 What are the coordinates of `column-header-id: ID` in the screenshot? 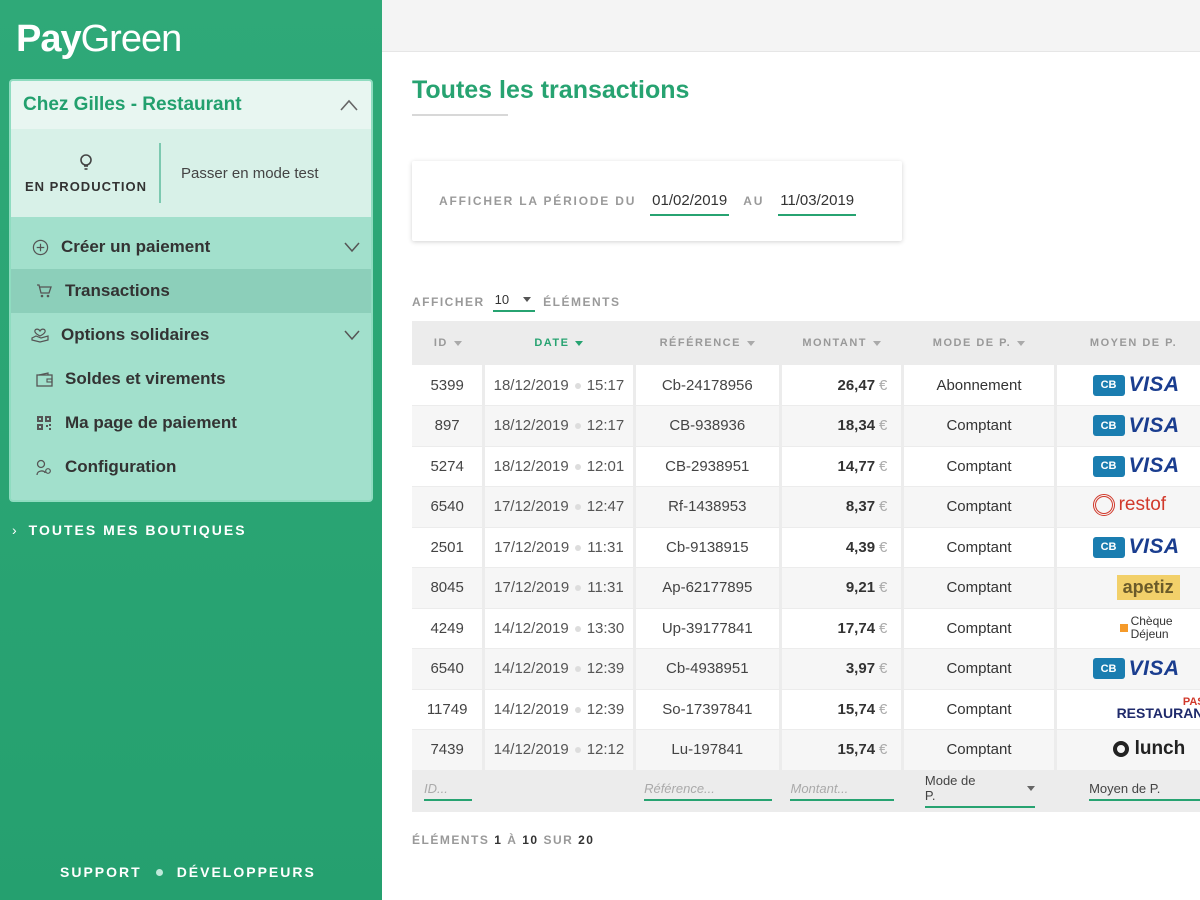 It's located at (448, 343).